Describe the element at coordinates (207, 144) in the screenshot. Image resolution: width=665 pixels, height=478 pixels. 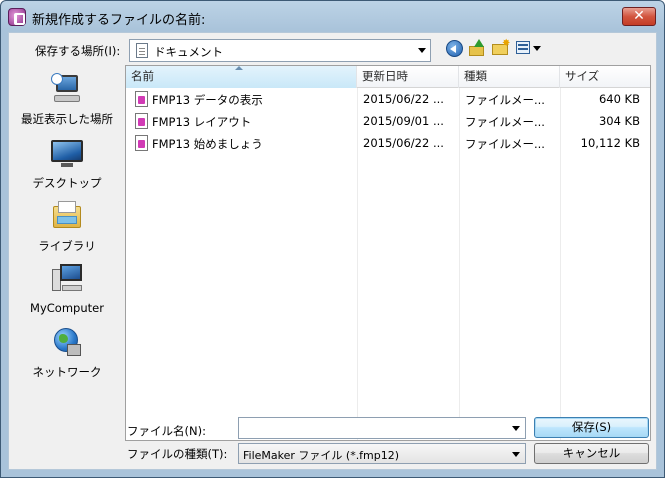
I see `file-name: FMP13 始めましょう` at that location.